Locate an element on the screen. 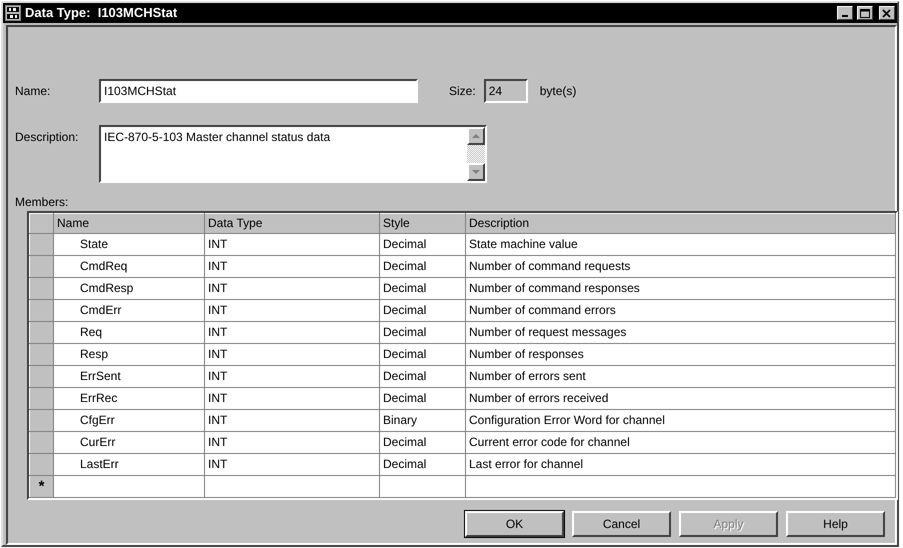 This screenshot has height=548, width=903. table-cell: ErrSent is located at coordinates (129, 377).